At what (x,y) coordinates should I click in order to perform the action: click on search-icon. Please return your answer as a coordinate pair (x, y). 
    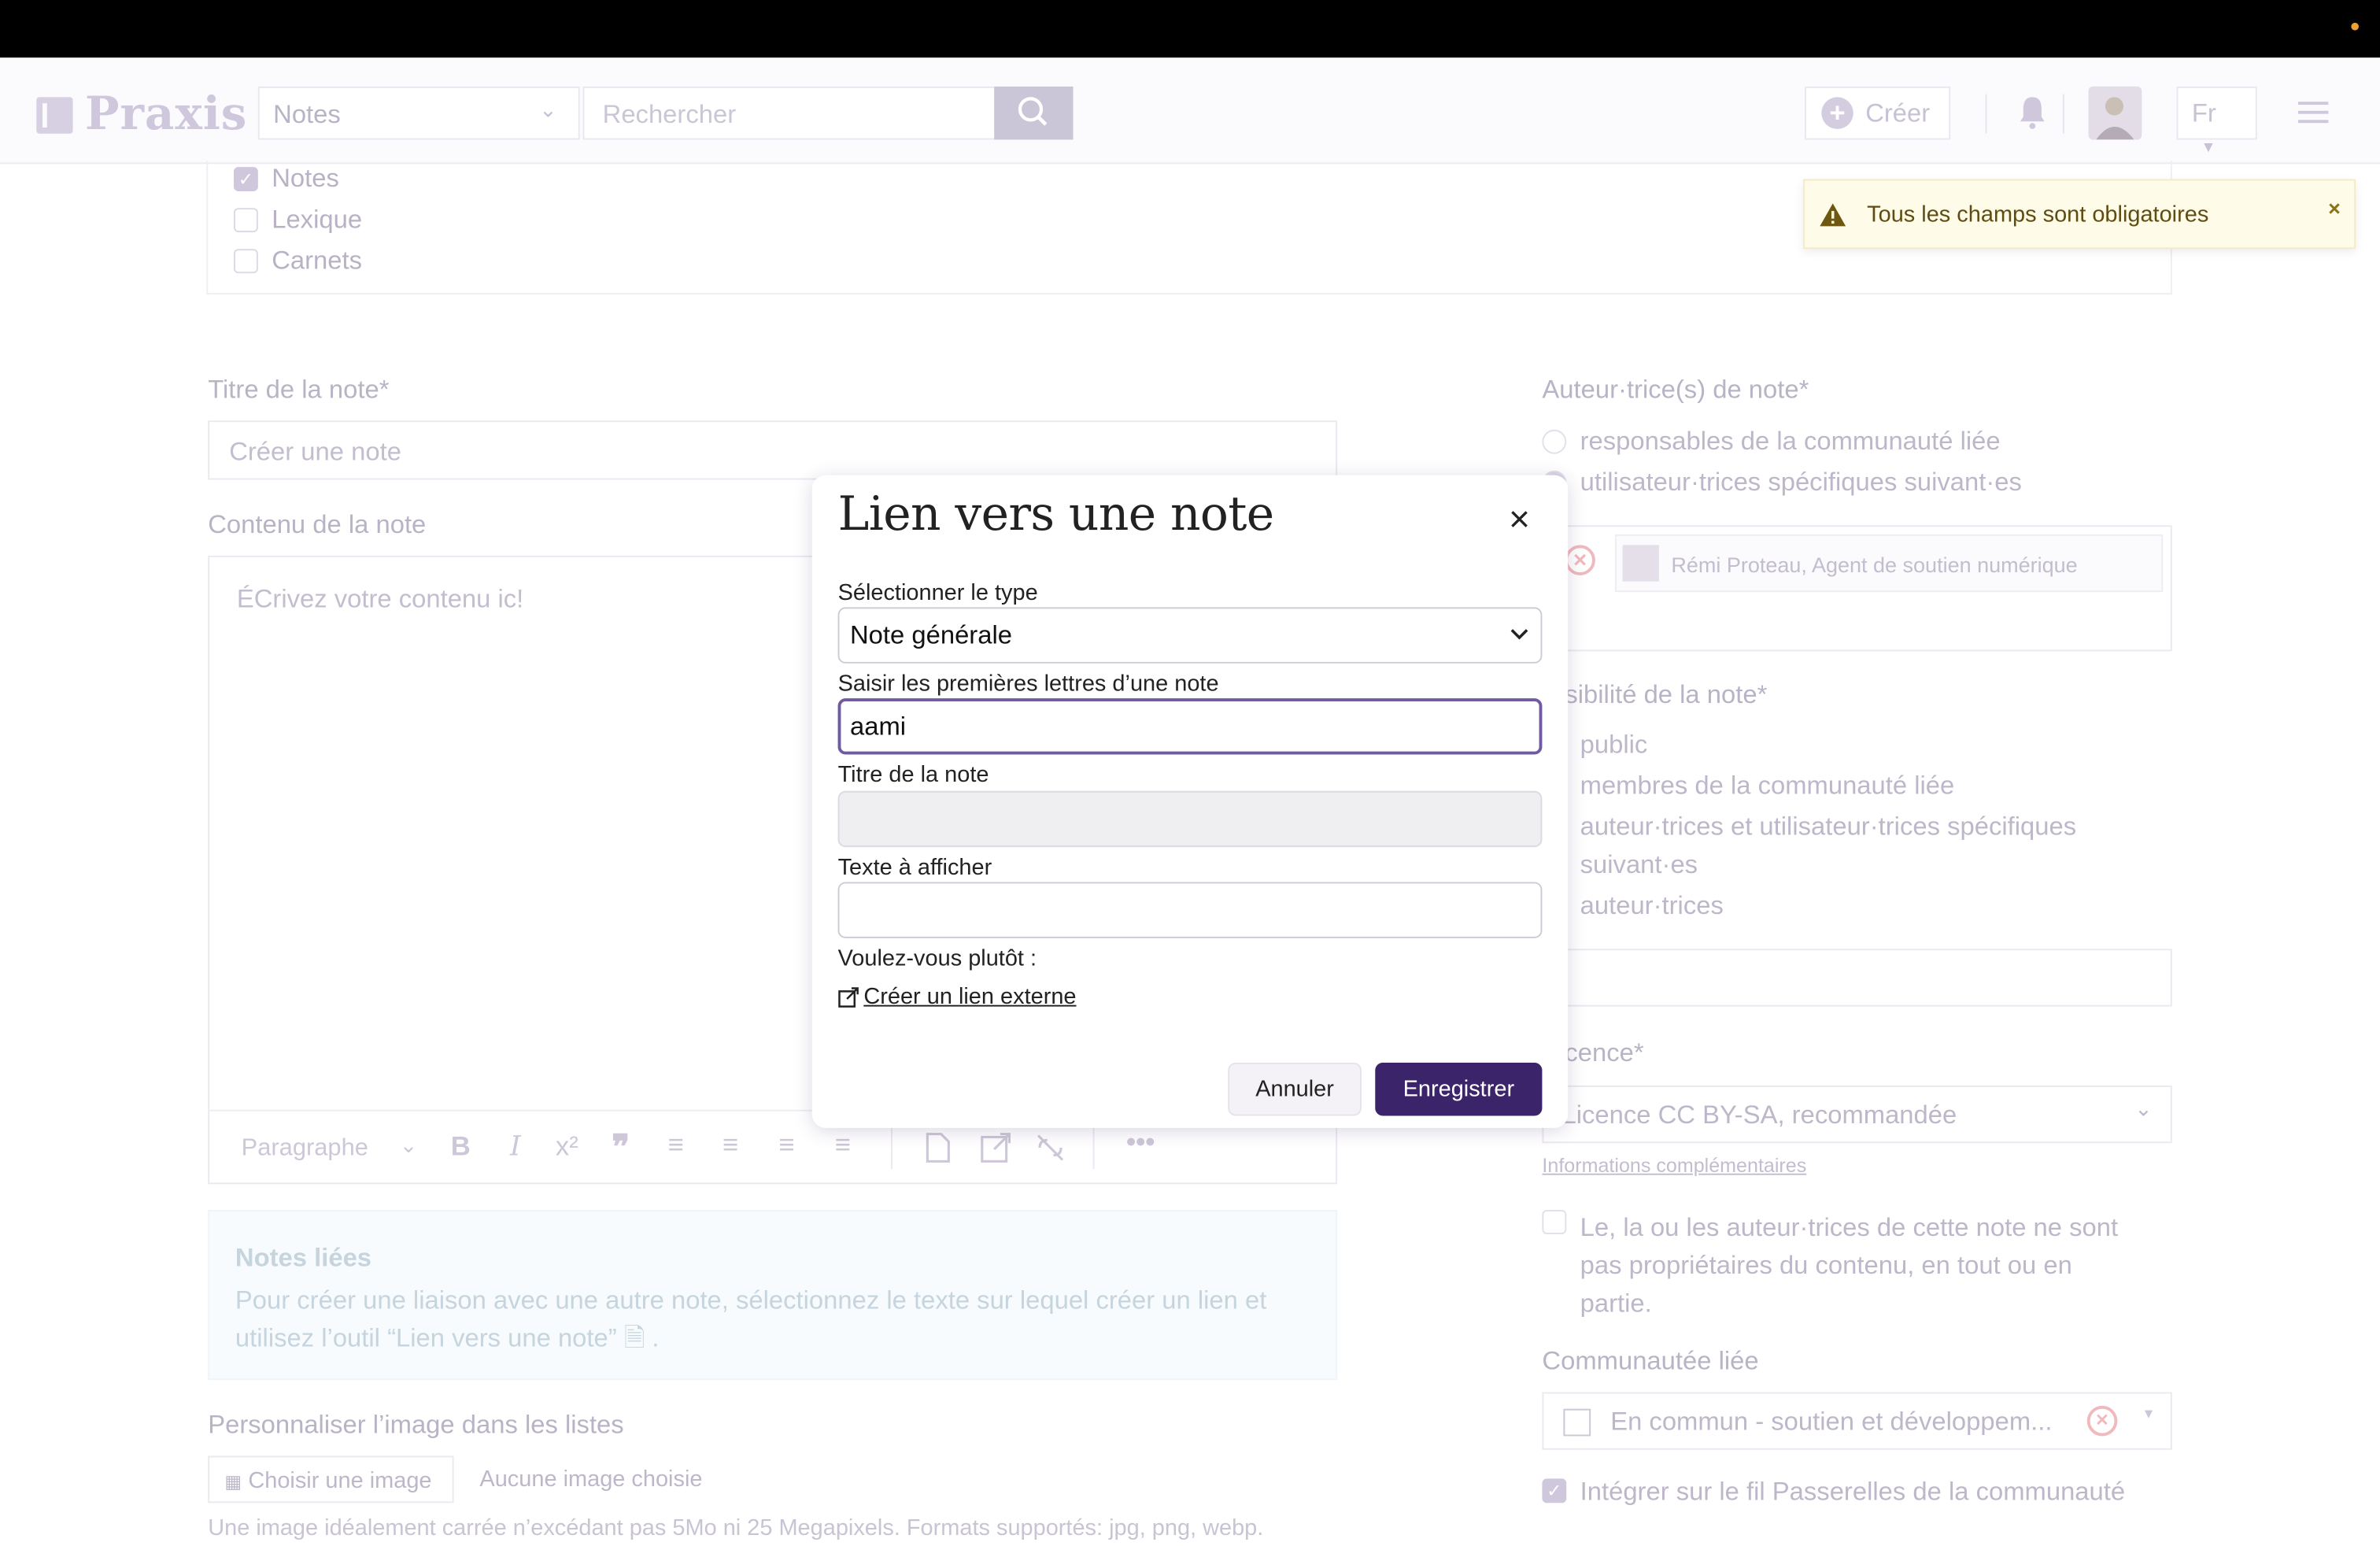
    Looking at the image, I should click on (1033, 112).